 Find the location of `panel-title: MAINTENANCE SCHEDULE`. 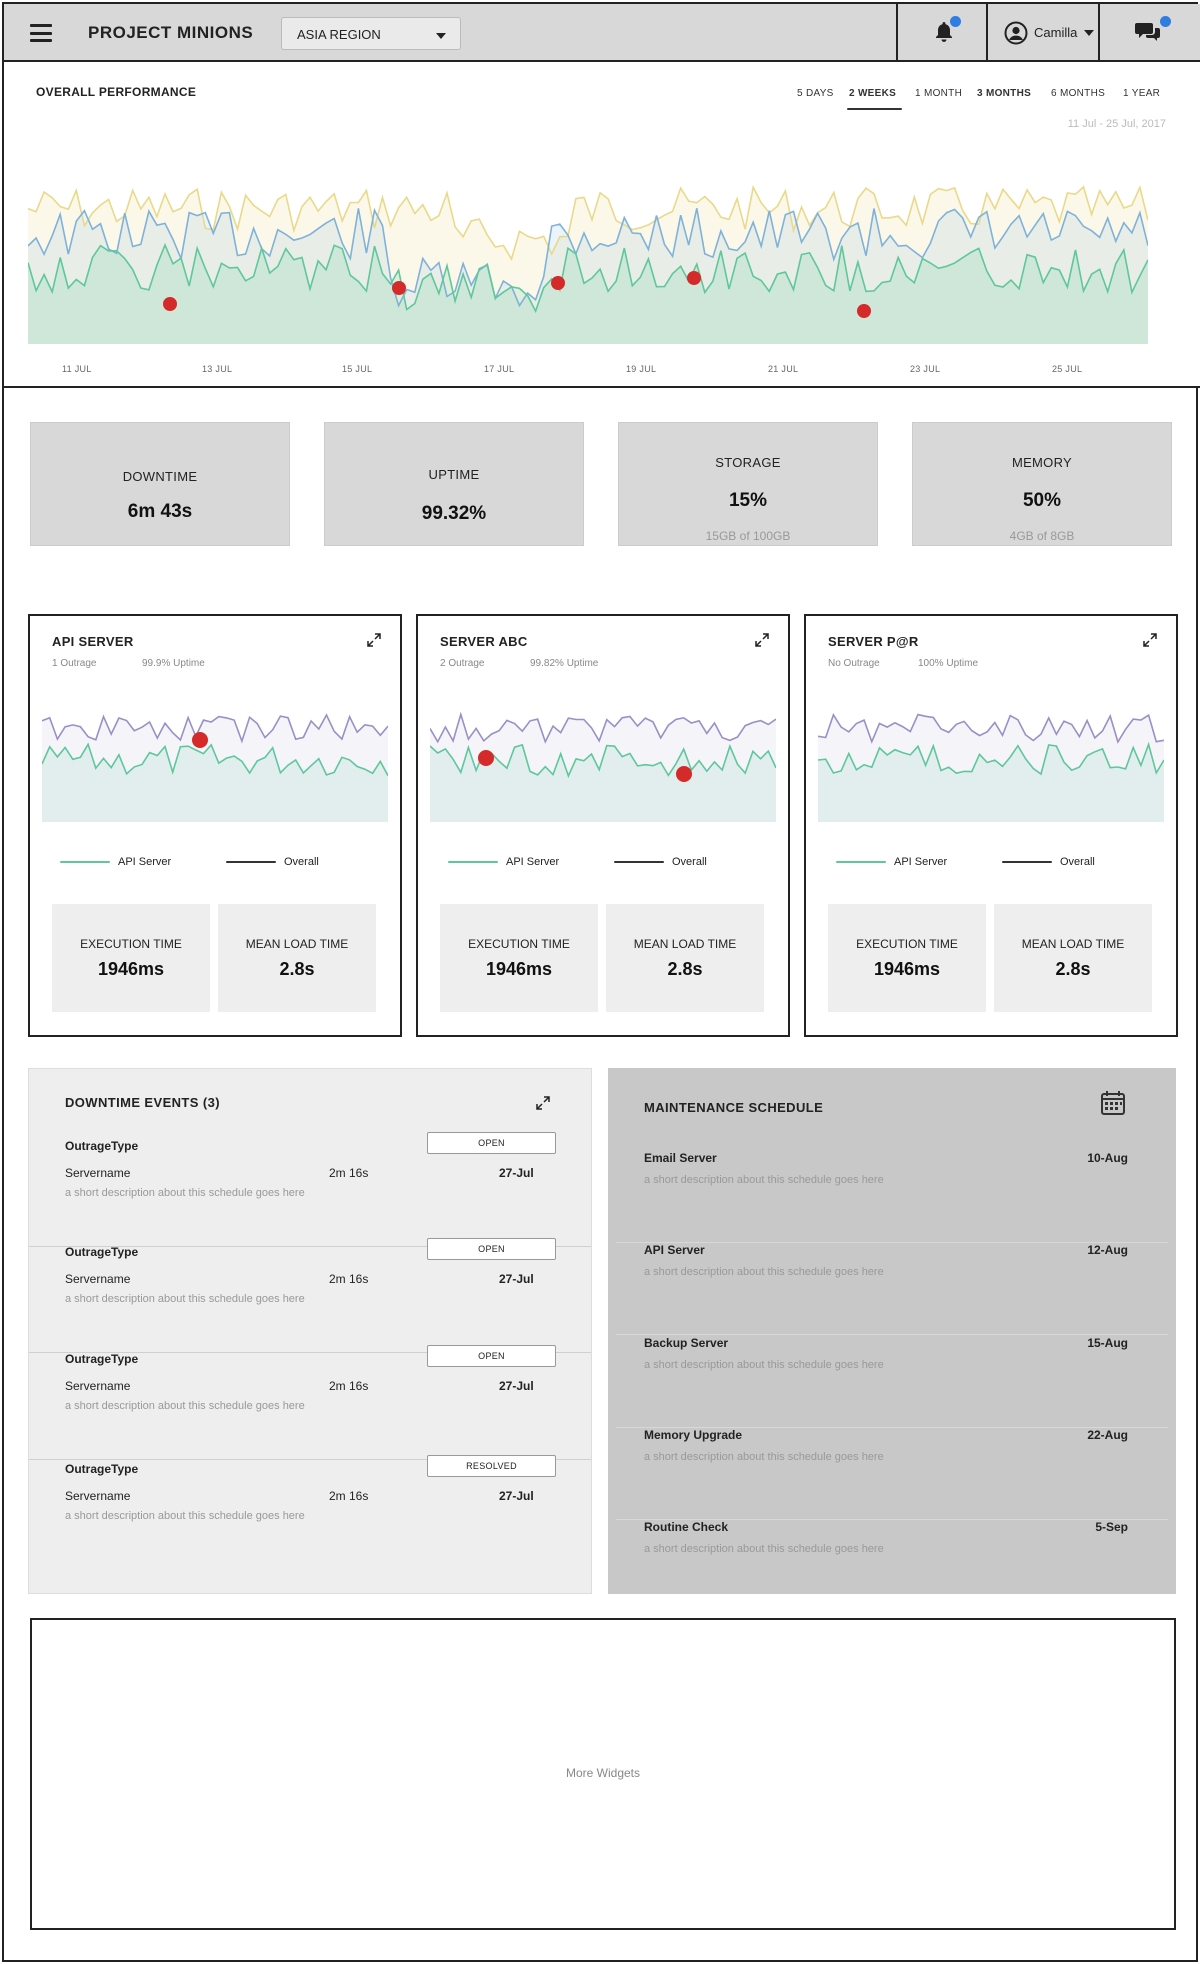

panel-title: MAINTENANCE SCHEDULE is located at coordinates (734, 1107).